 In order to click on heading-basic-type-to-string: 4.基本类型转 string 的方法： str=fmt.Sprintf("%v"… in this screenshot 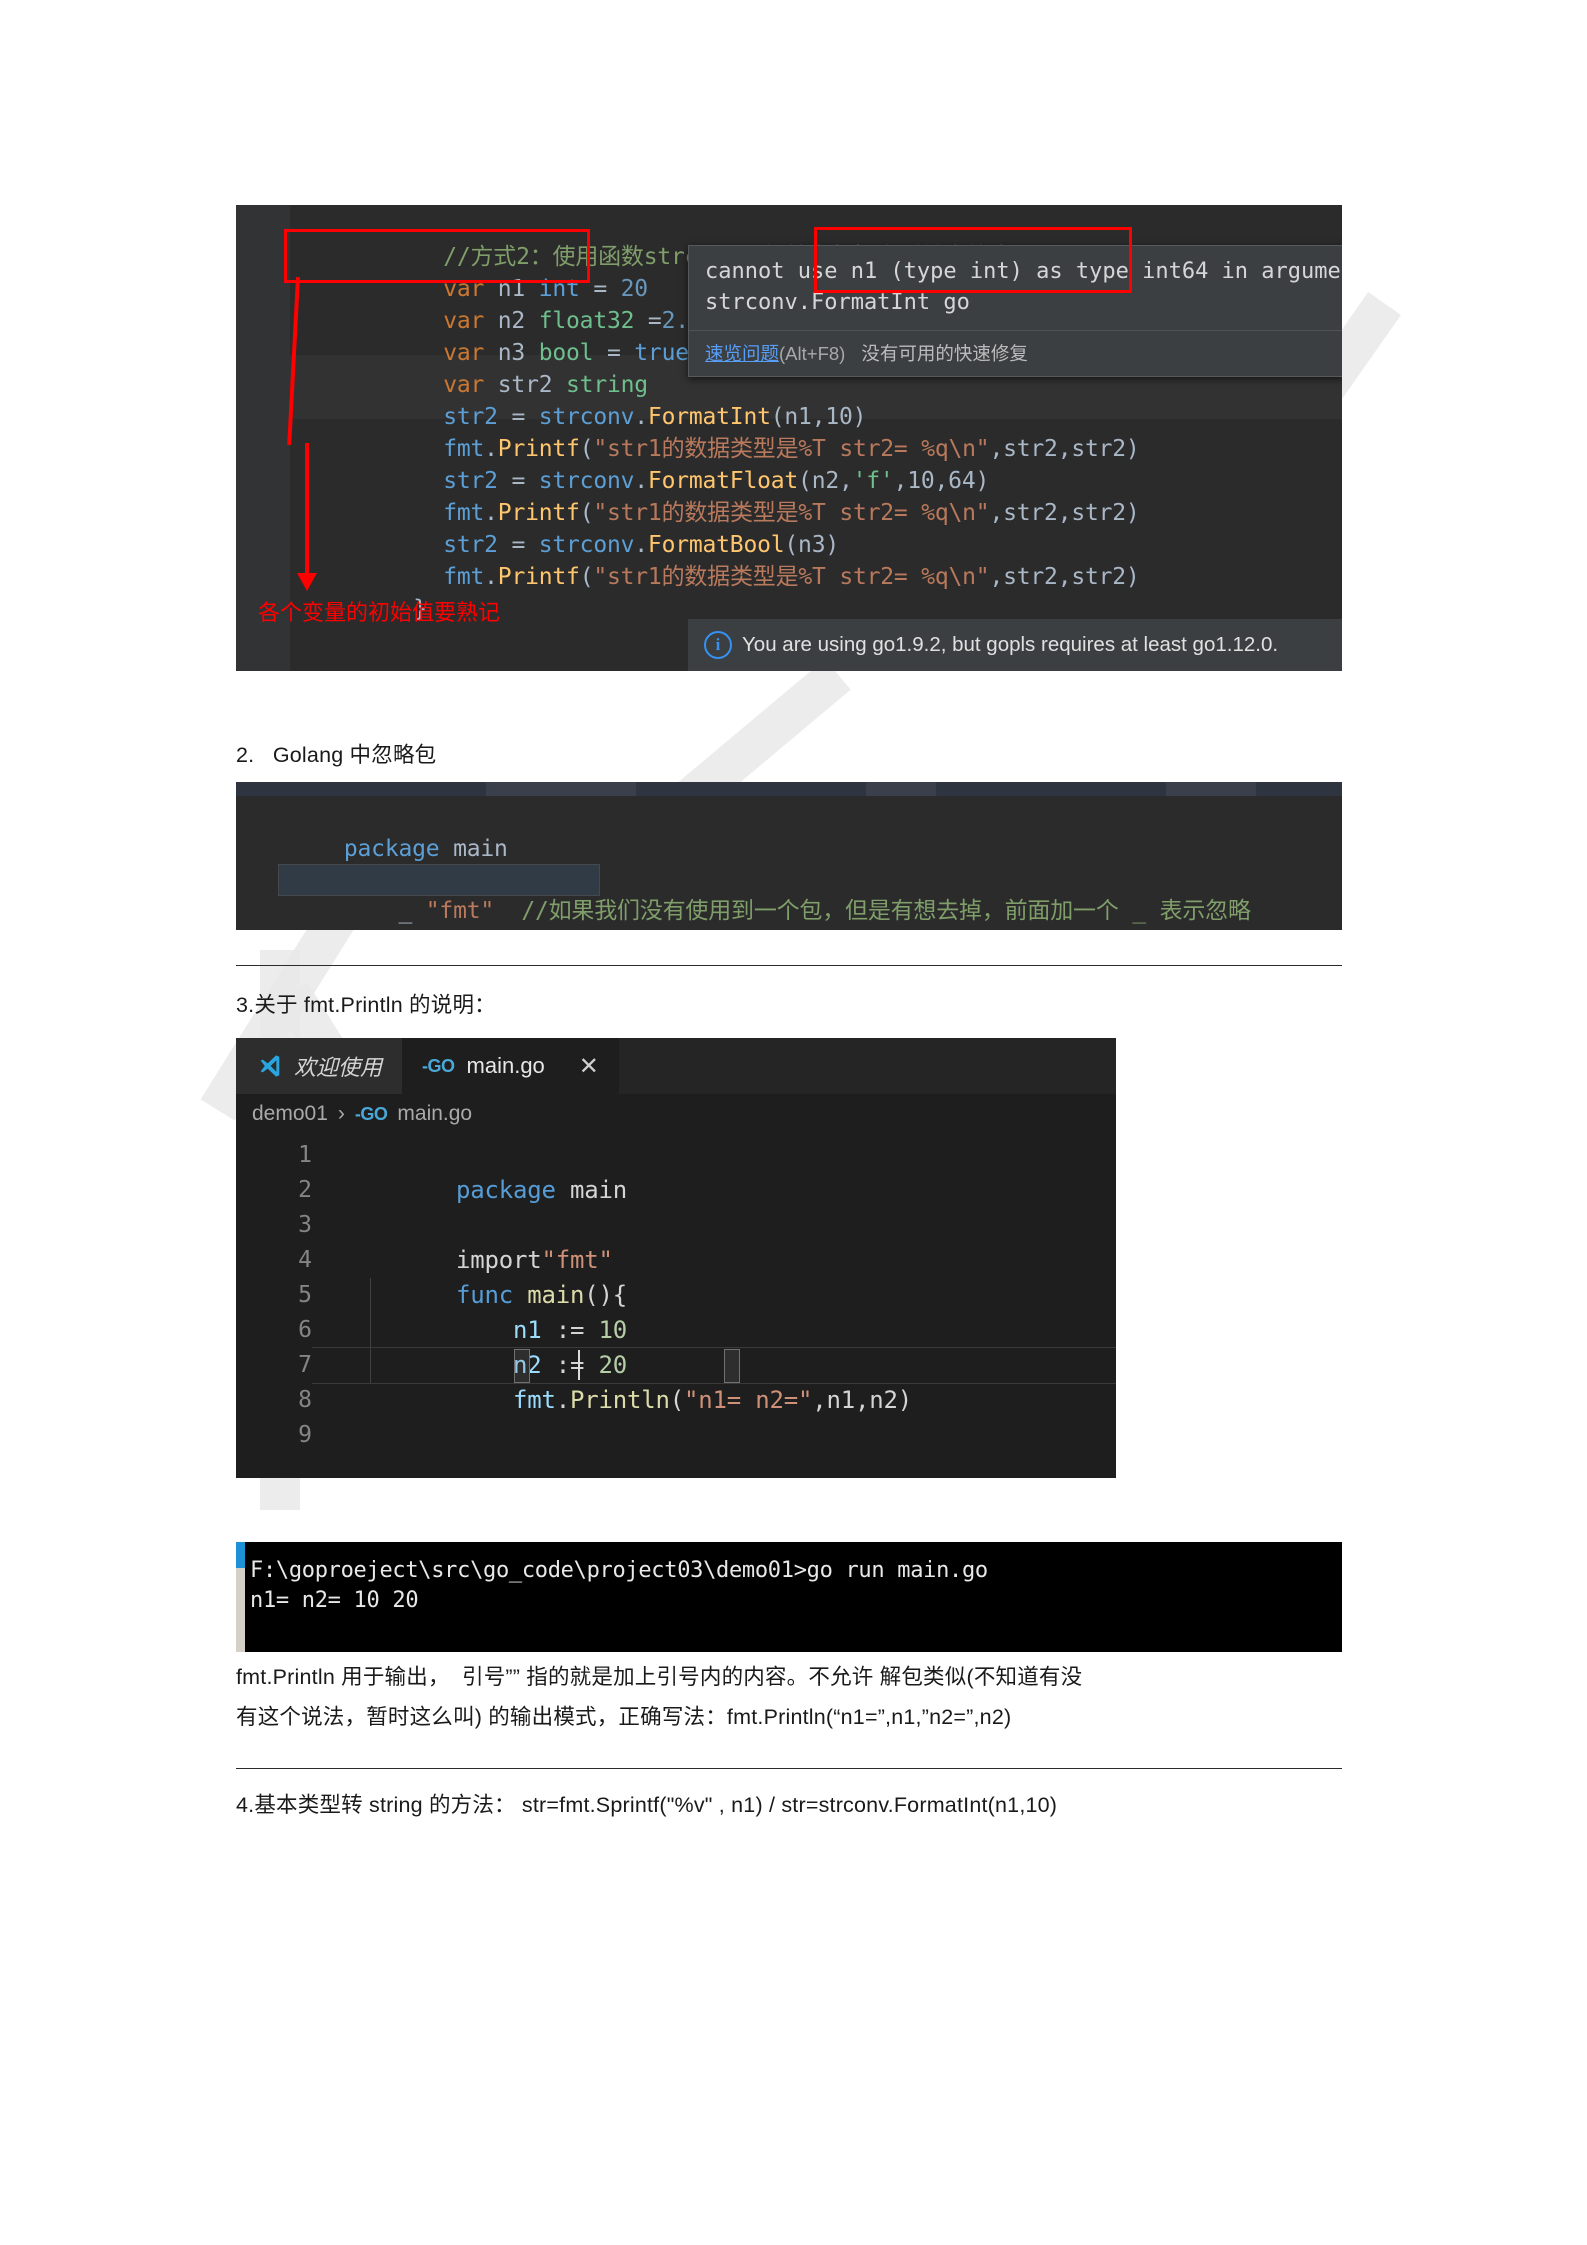, I will do `click(647, 1805)`.